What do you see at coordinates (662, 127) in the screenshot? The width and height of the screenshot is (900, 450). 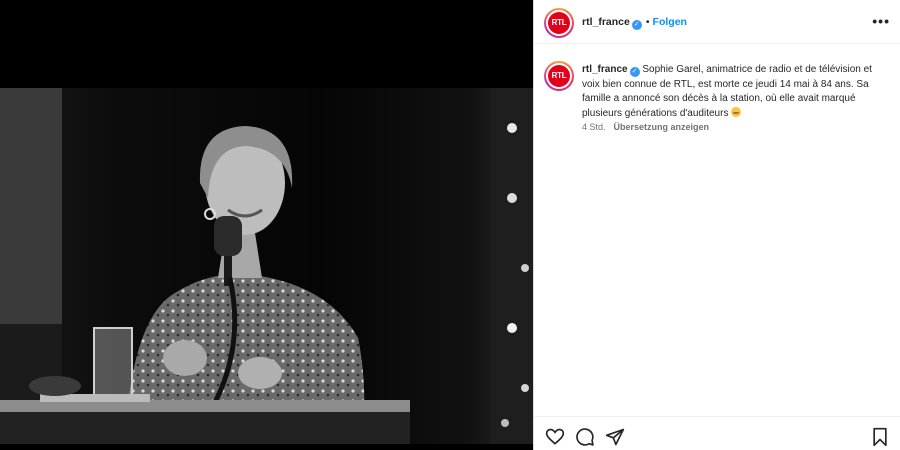 I see `translate-button: Übersetzung anzeigen` at bounding box center [662, 127].